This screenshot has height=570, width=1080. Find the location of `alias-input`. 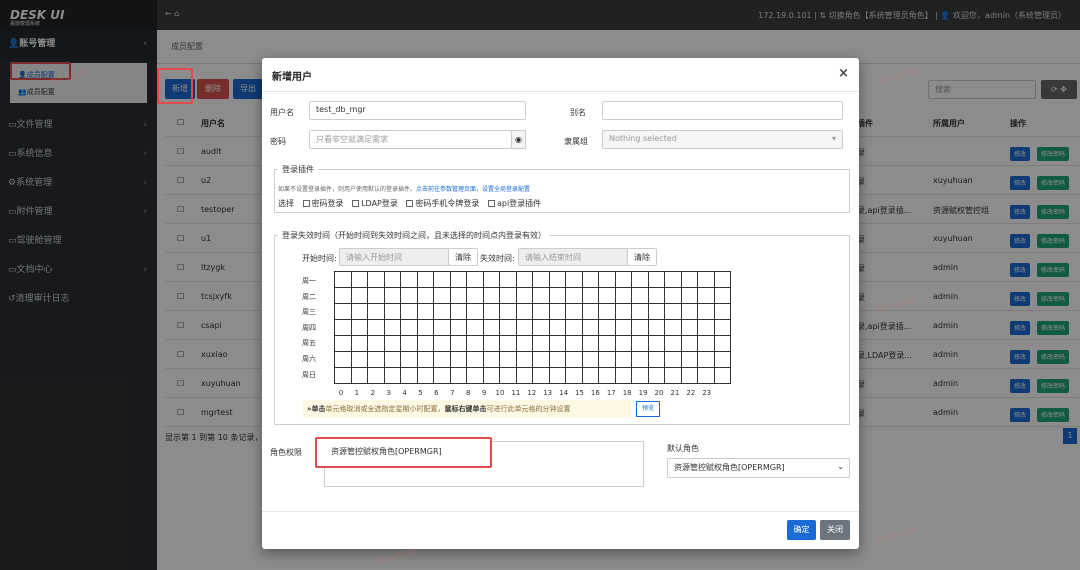

alias-input is located at coordinates (722, 110).